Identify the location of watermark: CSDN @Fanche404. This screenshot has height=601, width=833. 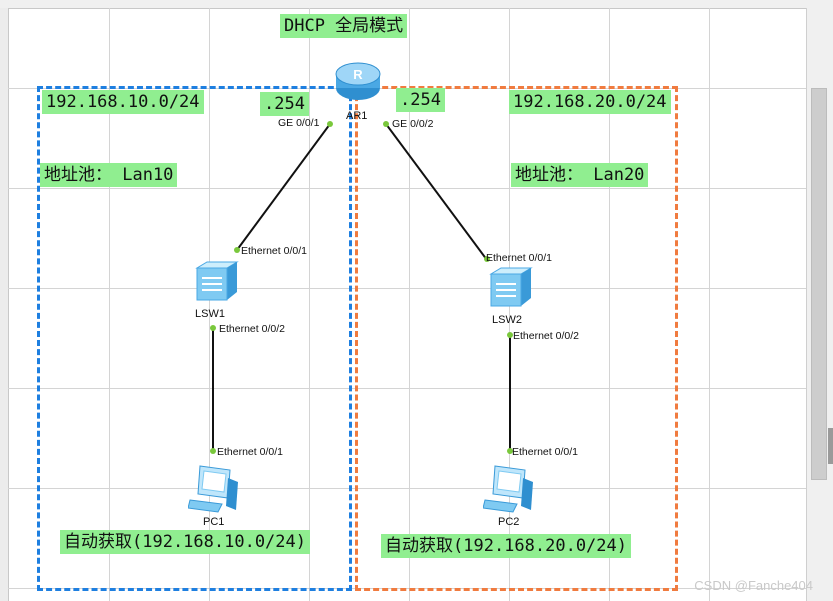
(753, 585).